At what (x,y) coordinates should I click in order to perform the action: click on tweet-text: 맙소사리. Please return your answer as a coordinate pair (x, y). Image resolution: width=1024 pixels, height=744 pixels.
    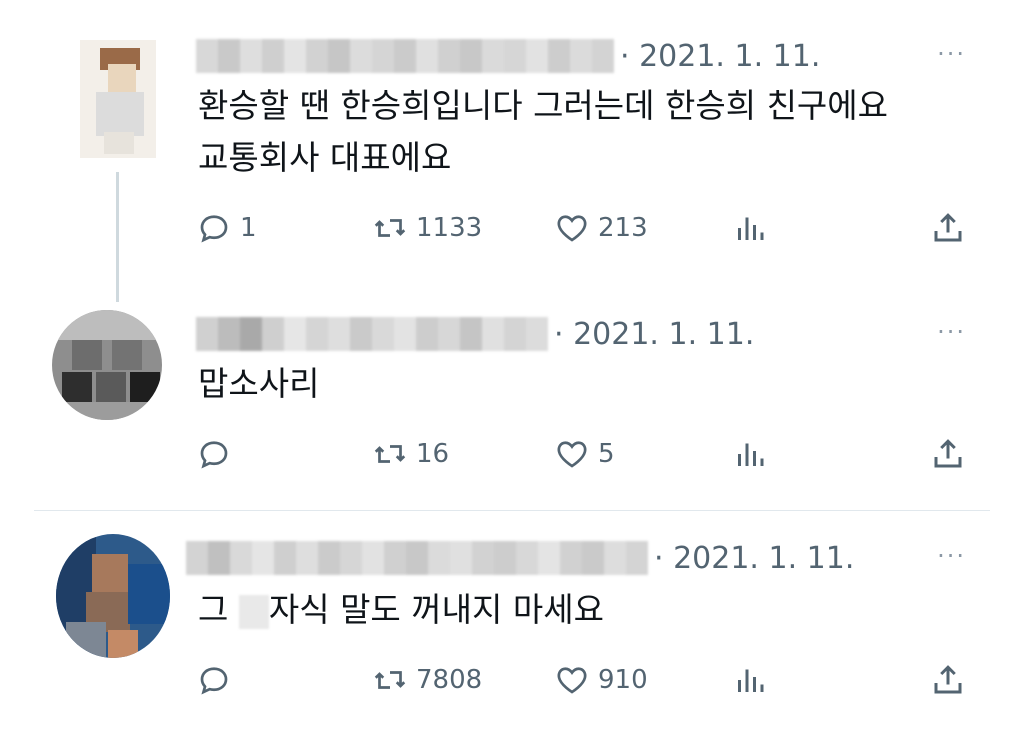
    Looking at the image, I should click on (258, 384).